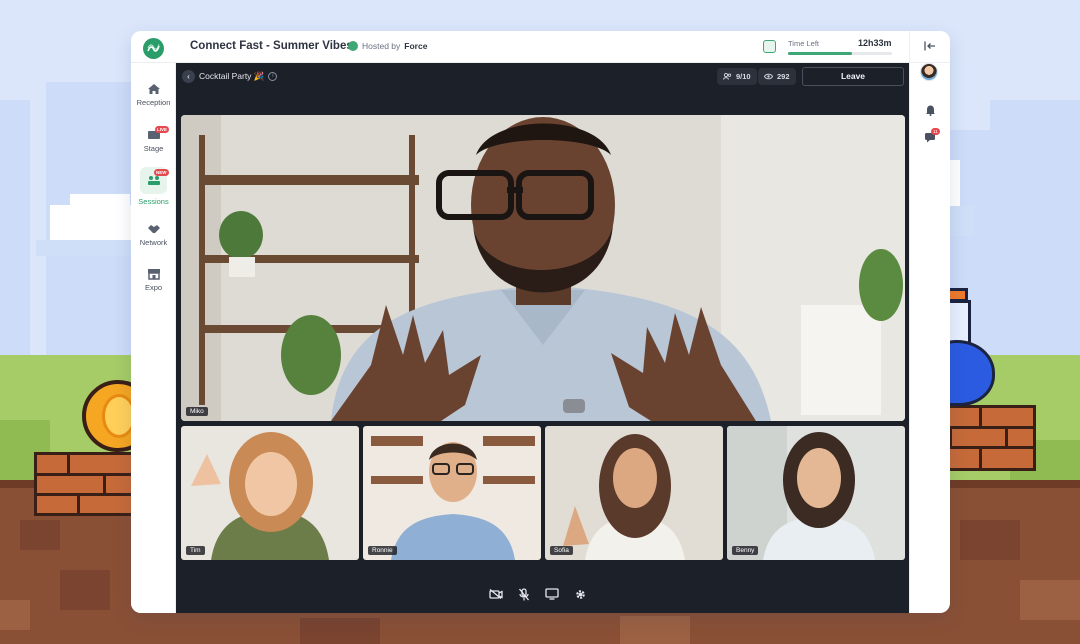 Image resolution: width=1080 pixels, height=644 pixels. Describe the element at coordinates (153, 201) in the screenshot. I see `sidebar-item-label: Sessions` at that location.